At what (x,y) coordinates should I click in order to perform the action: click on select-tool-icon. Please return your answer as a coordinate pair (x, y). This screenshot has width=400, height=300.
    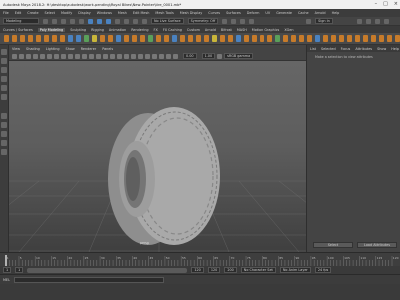
    Looking at the image, I should click on (4, 52).